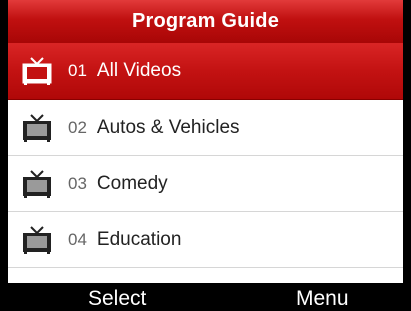 This screenshot has height=311, width=411. Describe the element at coordinates (168, 127) in the screenshot. I see `item-label: Autos & Vehicles` at that location.